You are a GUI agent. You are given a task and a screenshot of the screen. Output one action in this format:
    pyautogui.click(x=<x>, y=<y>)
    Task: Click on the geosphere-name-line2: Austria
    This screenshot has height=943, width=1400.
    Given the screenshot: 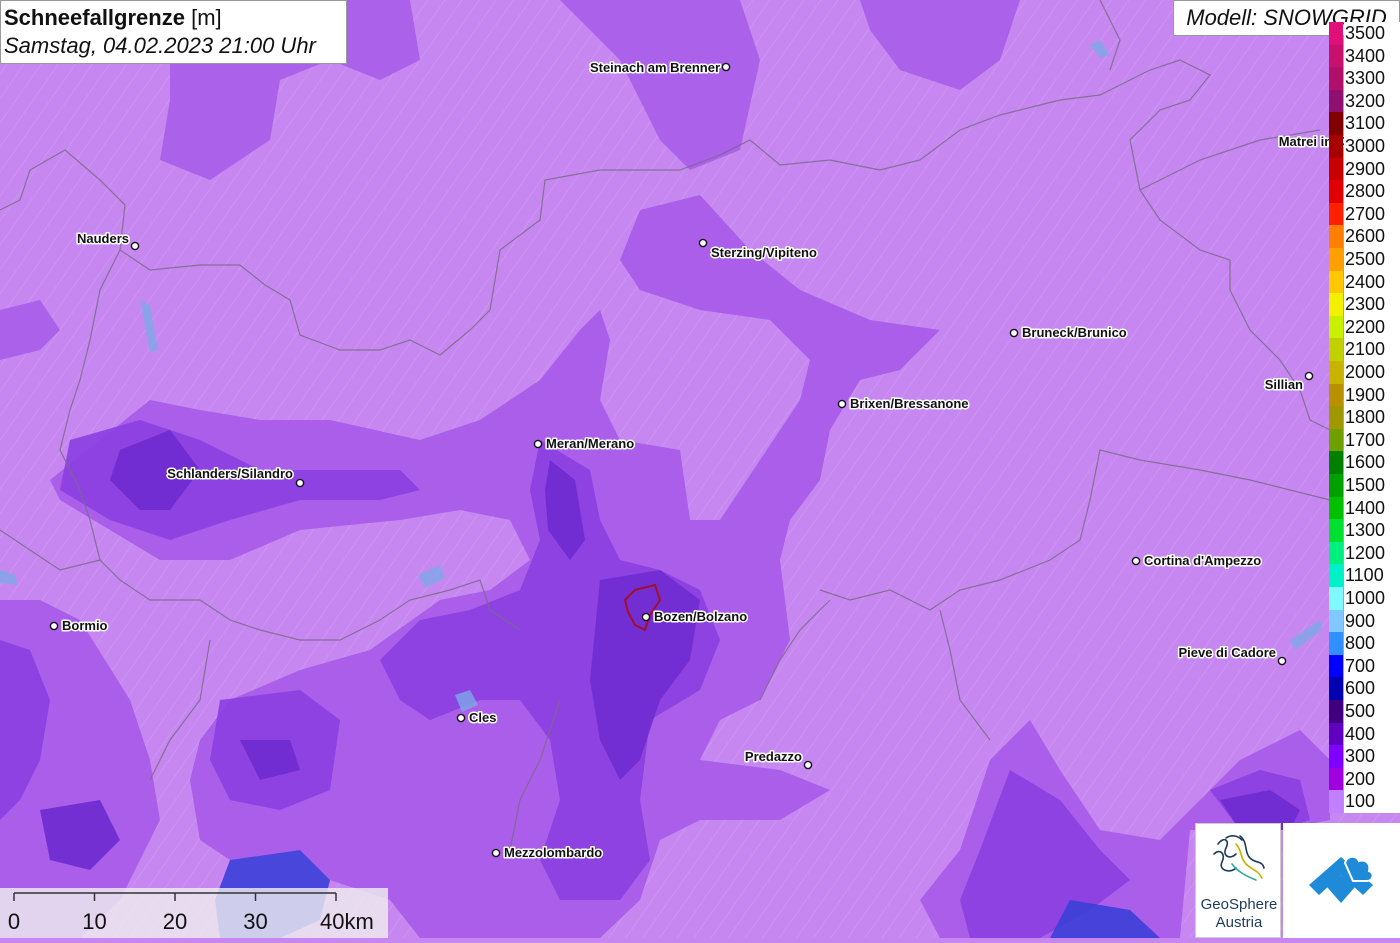 What is the action you would take?
    pyautogui.click(x=1239, y=922)
    